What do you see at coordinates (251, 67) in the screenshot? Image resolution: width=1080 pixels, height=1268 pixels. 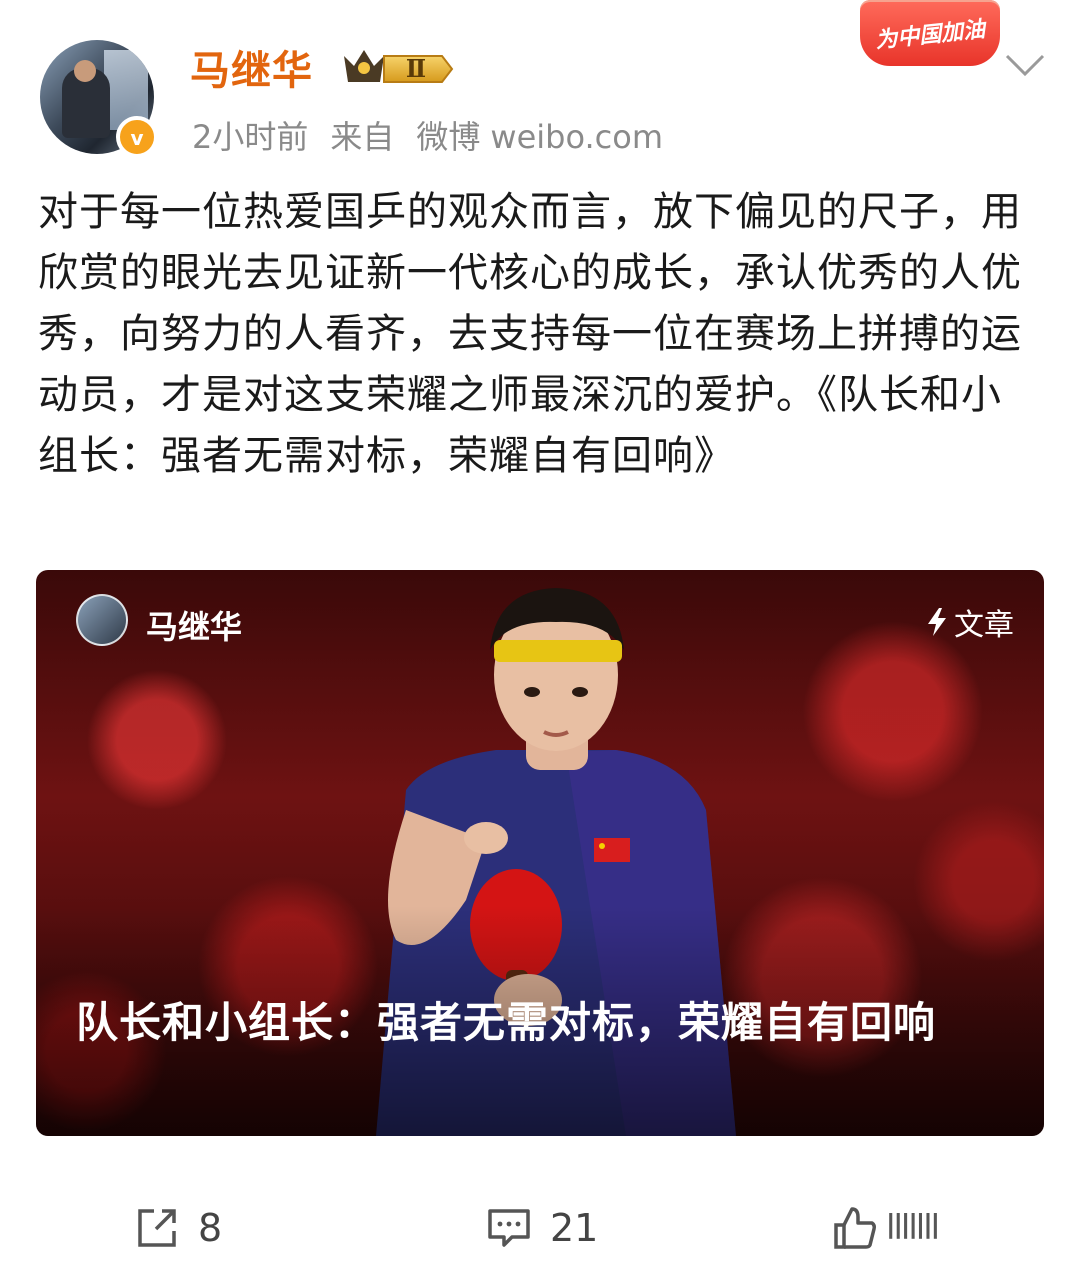 I see `author-name: 马继华` at bounding box center [251, 67].